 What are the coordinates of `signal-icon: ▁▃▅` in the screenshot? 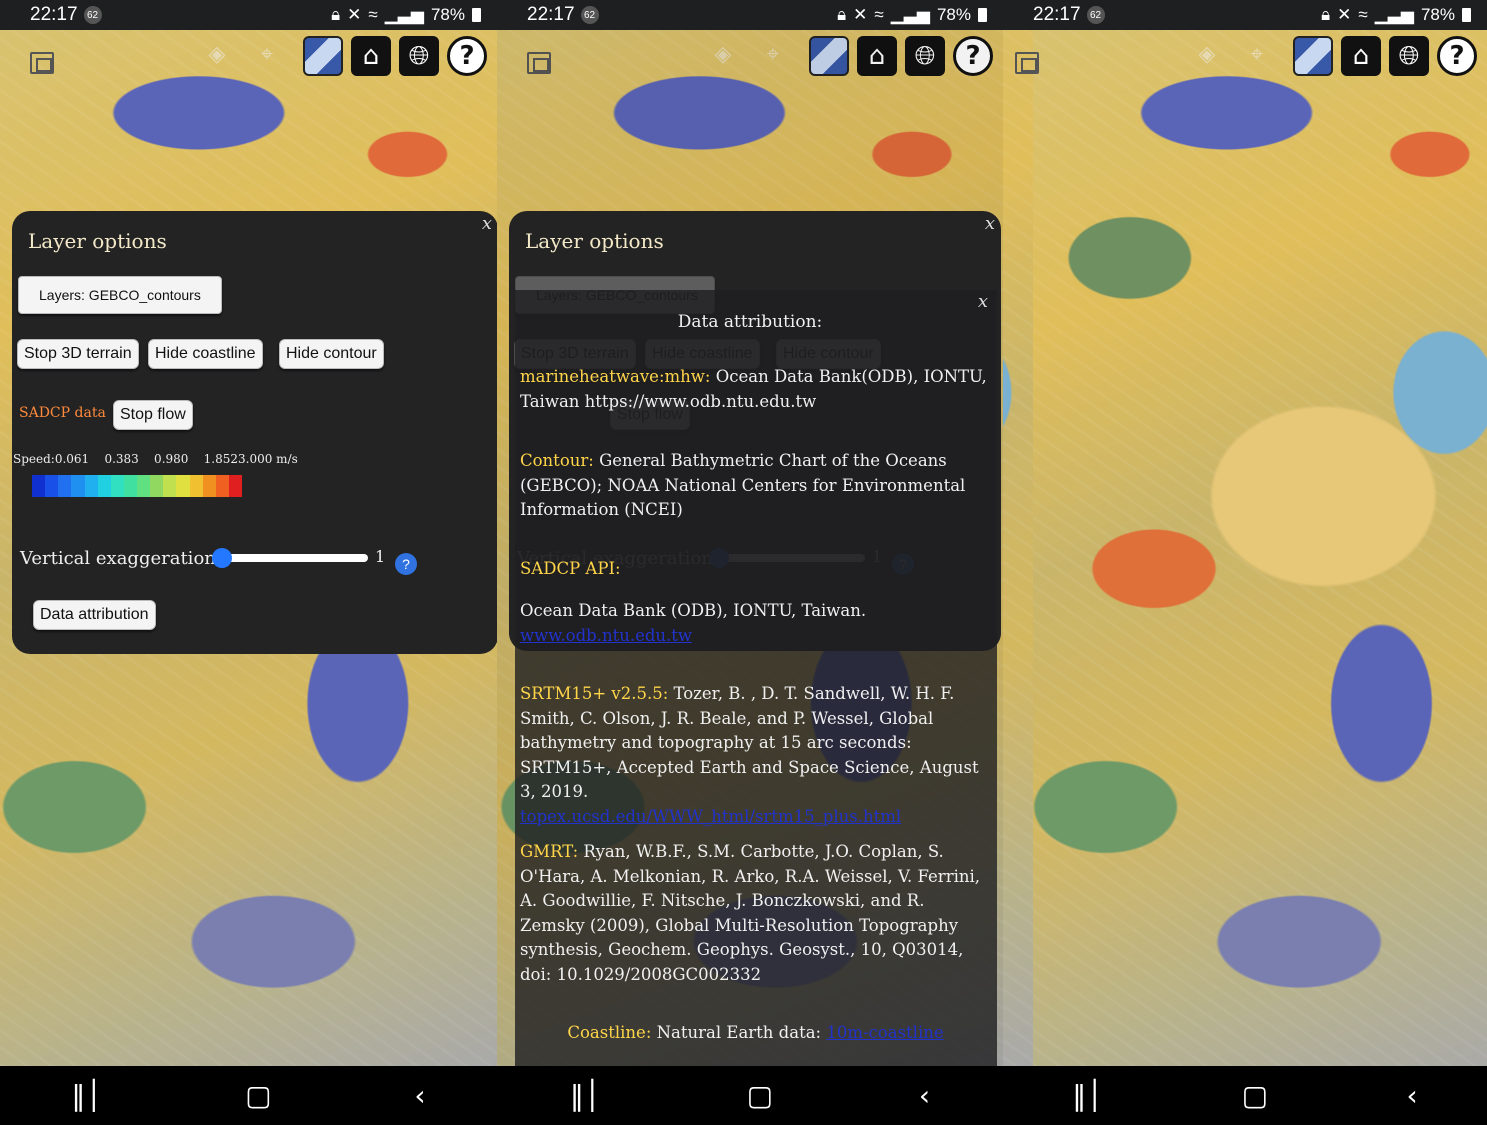 It's located at (1394, 14).